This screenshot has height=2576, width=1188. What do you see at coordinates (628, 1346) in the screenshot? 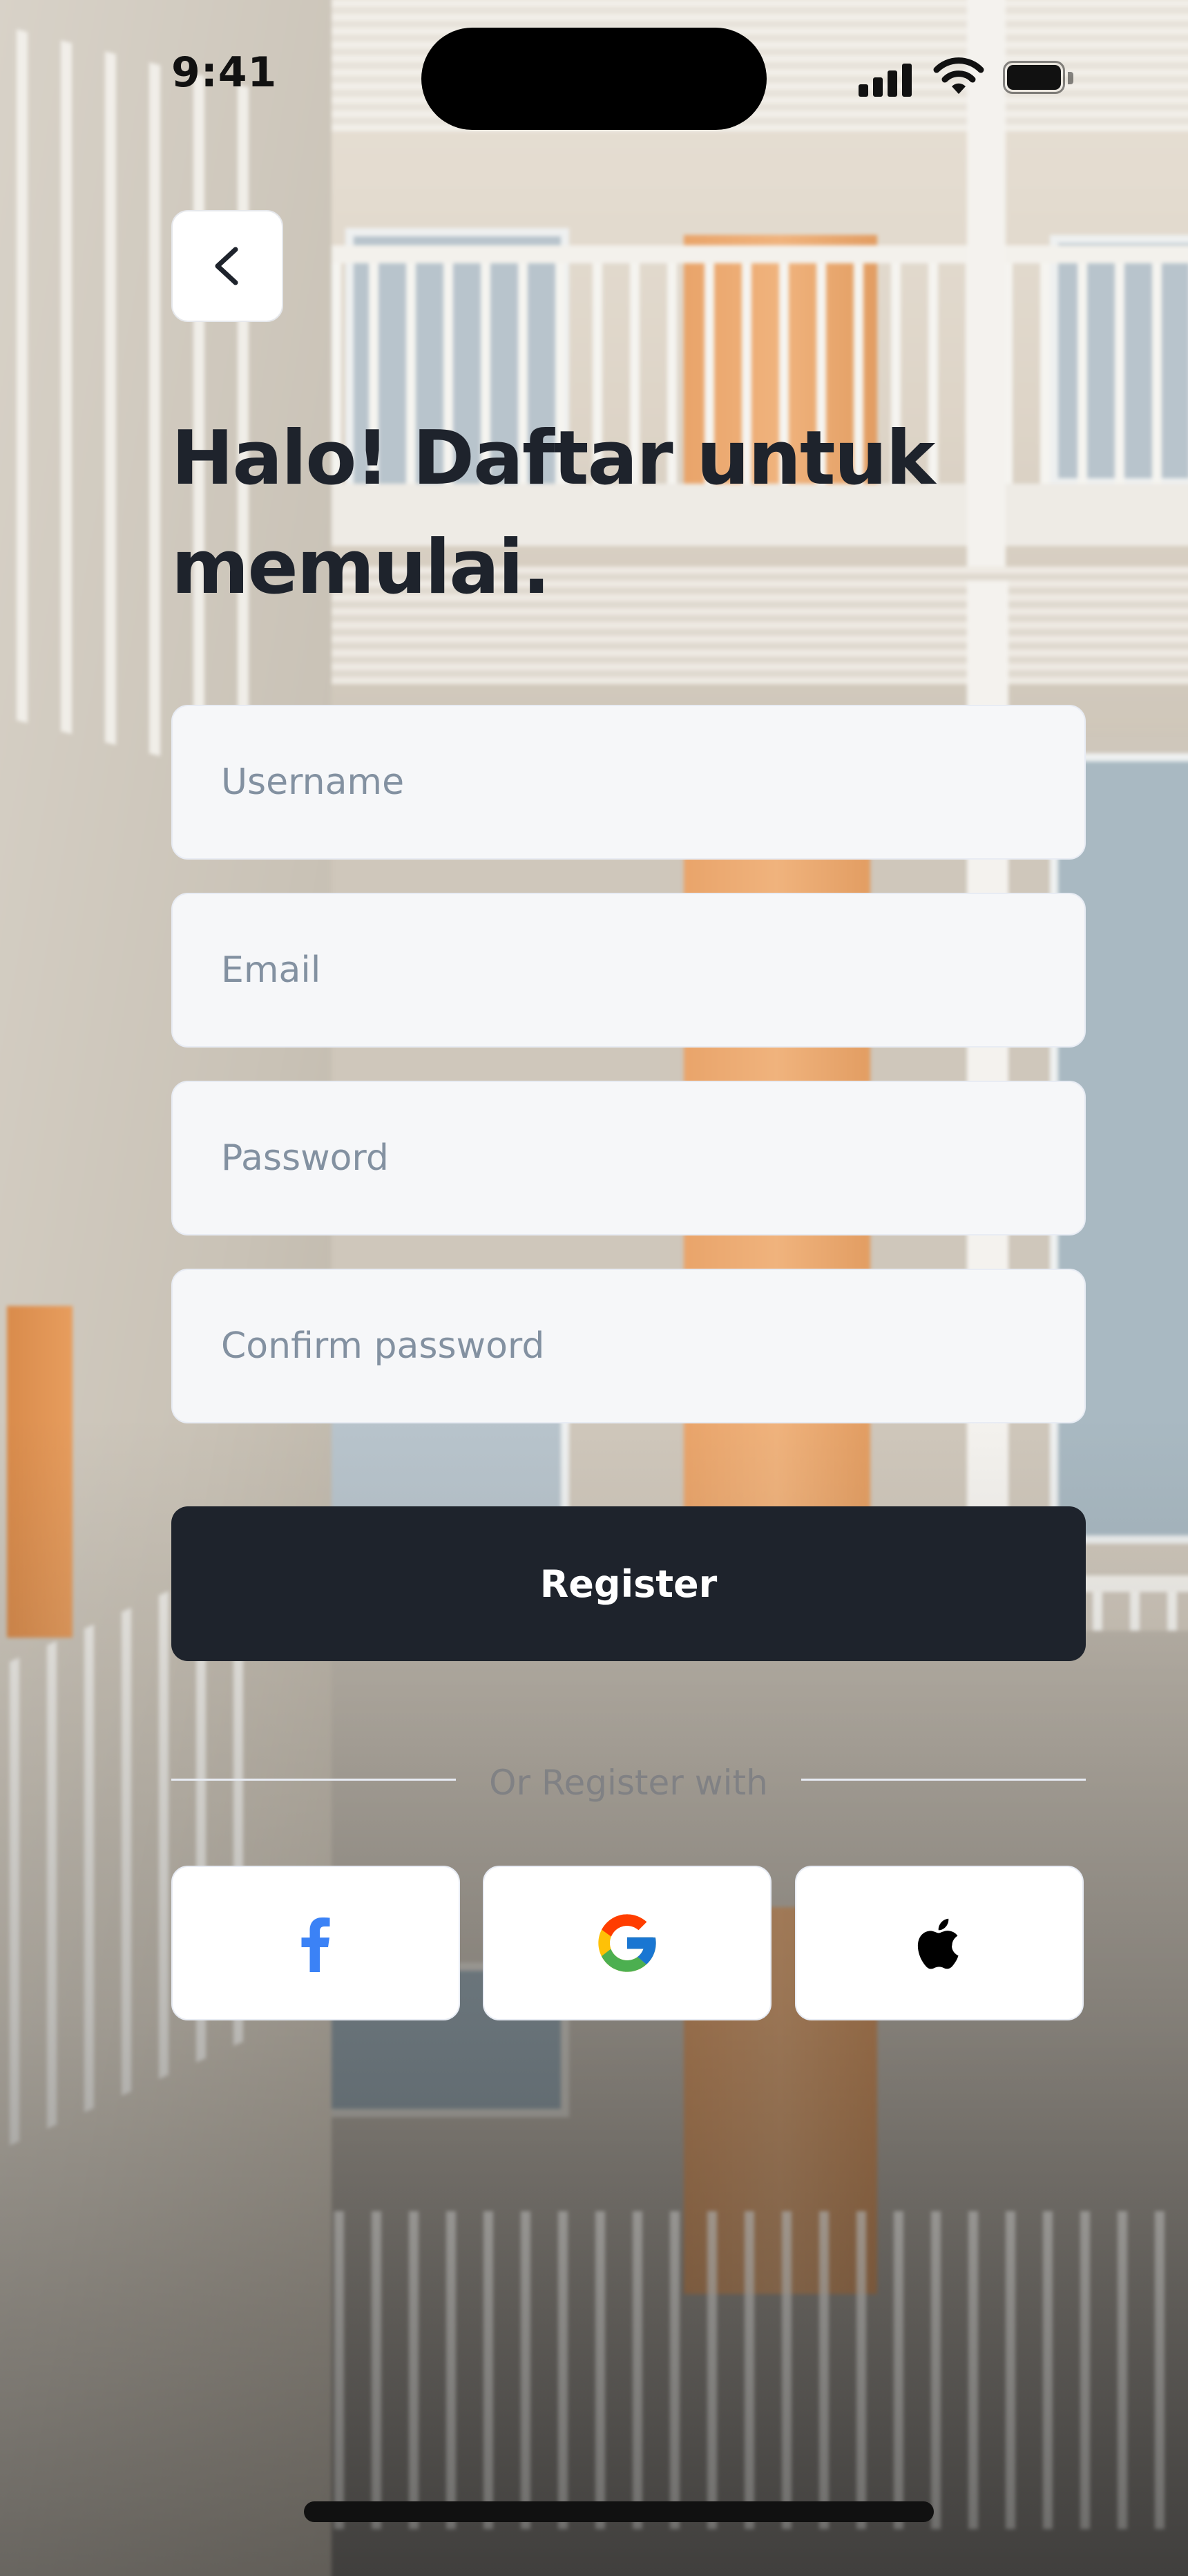
I see `confirm-password-input` at bounding box center [628, 1346].